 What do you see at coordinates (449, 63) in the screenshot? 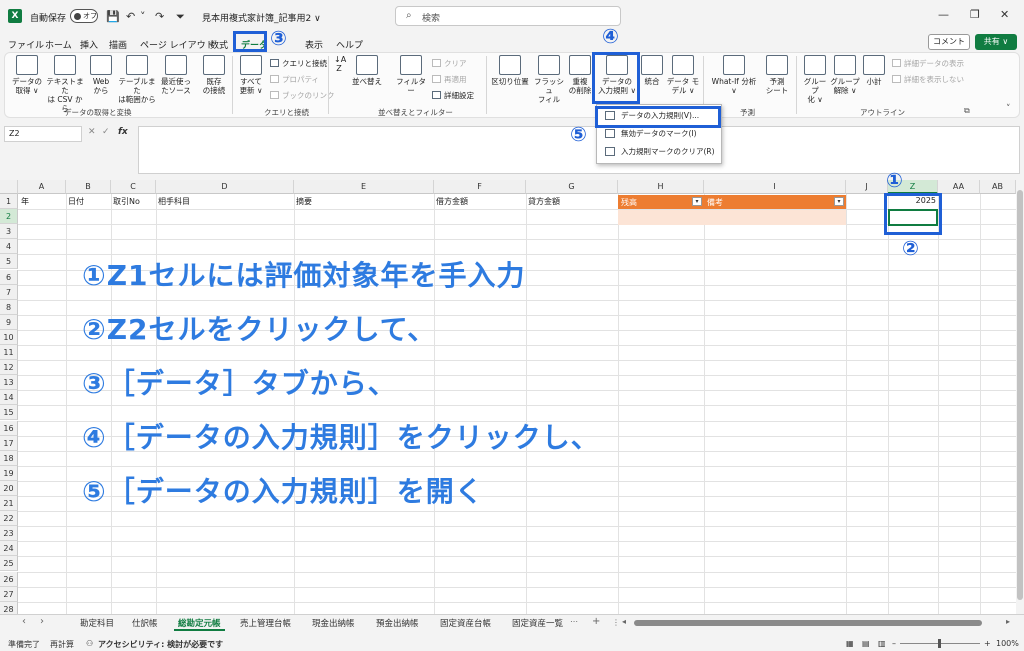
I see `clear-filter-button: クリア` at bounding box center [449, 63].